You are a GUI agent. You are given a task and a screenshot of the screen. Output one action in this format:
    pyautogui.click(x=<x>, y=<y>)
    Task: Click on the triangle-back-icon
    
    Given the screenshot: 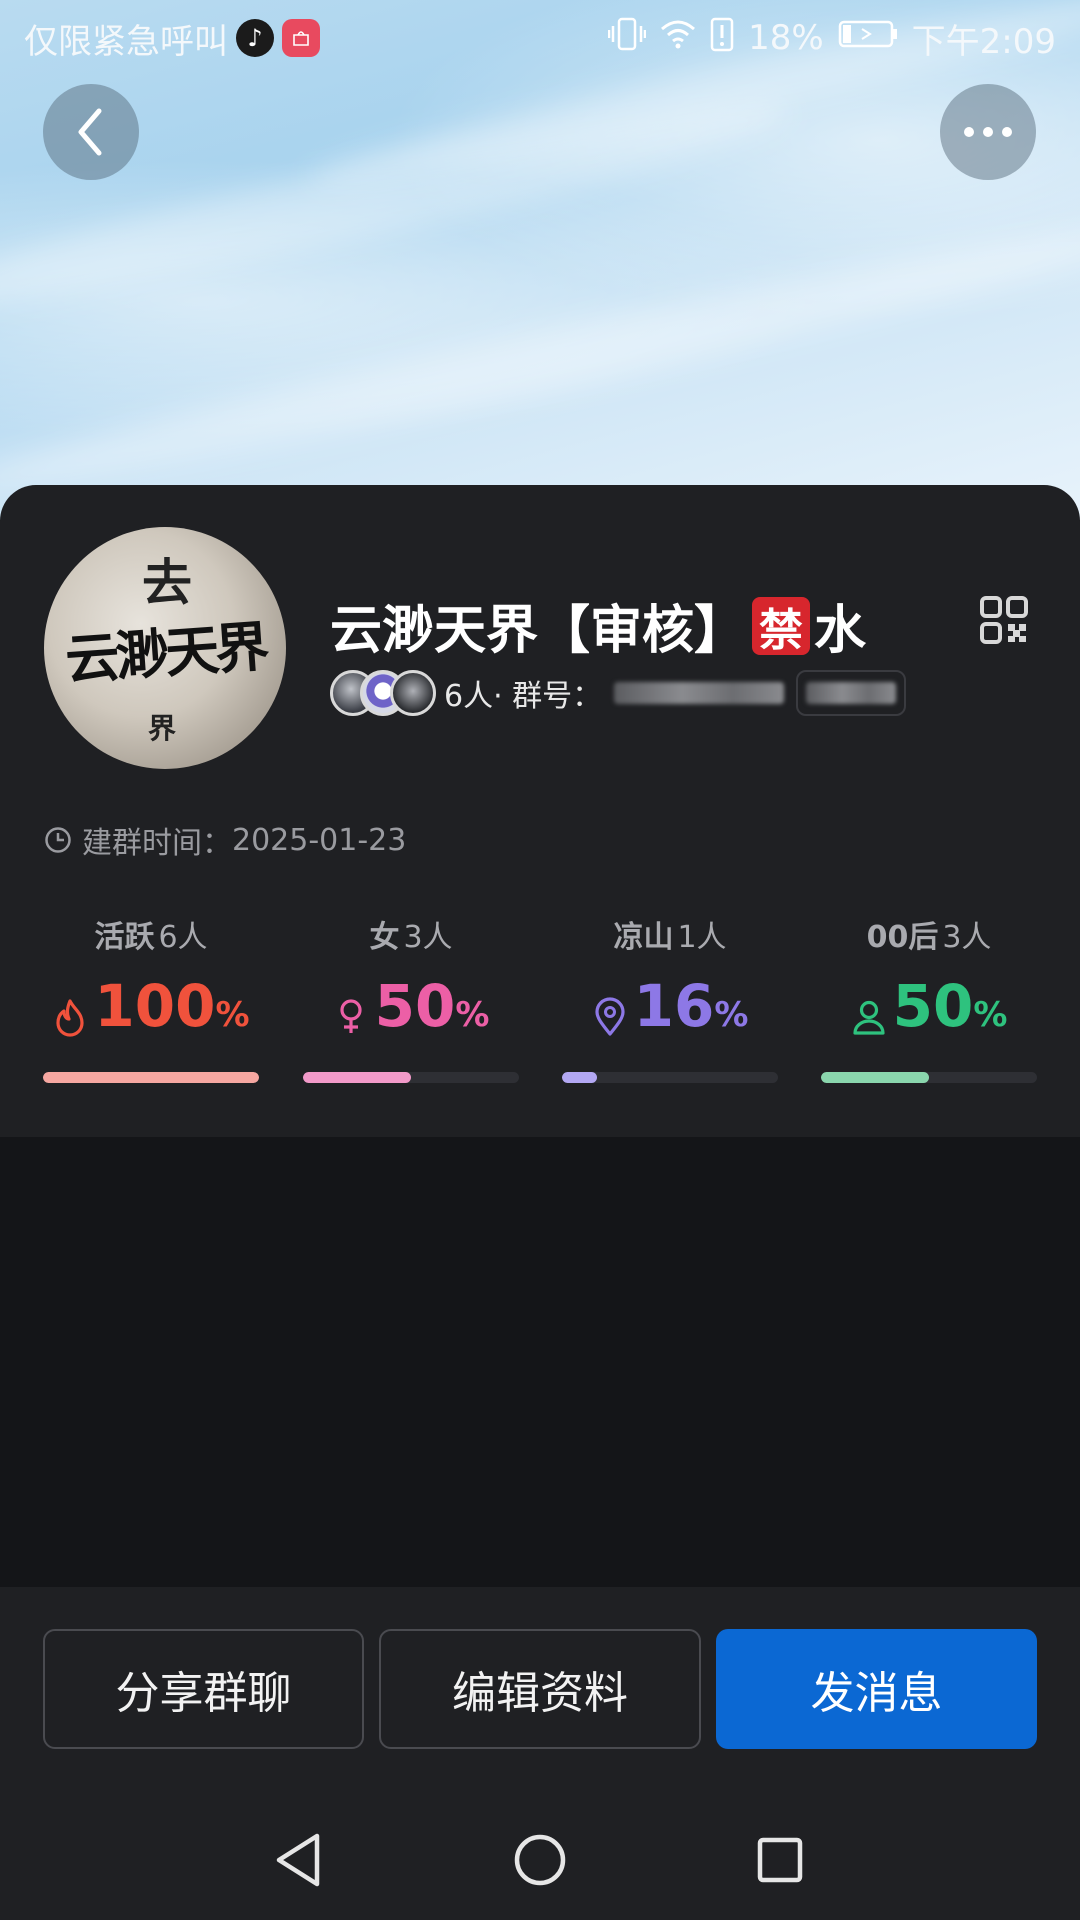 What is the action you would take?
    pyautogui.click(x=298, y=1860)
    